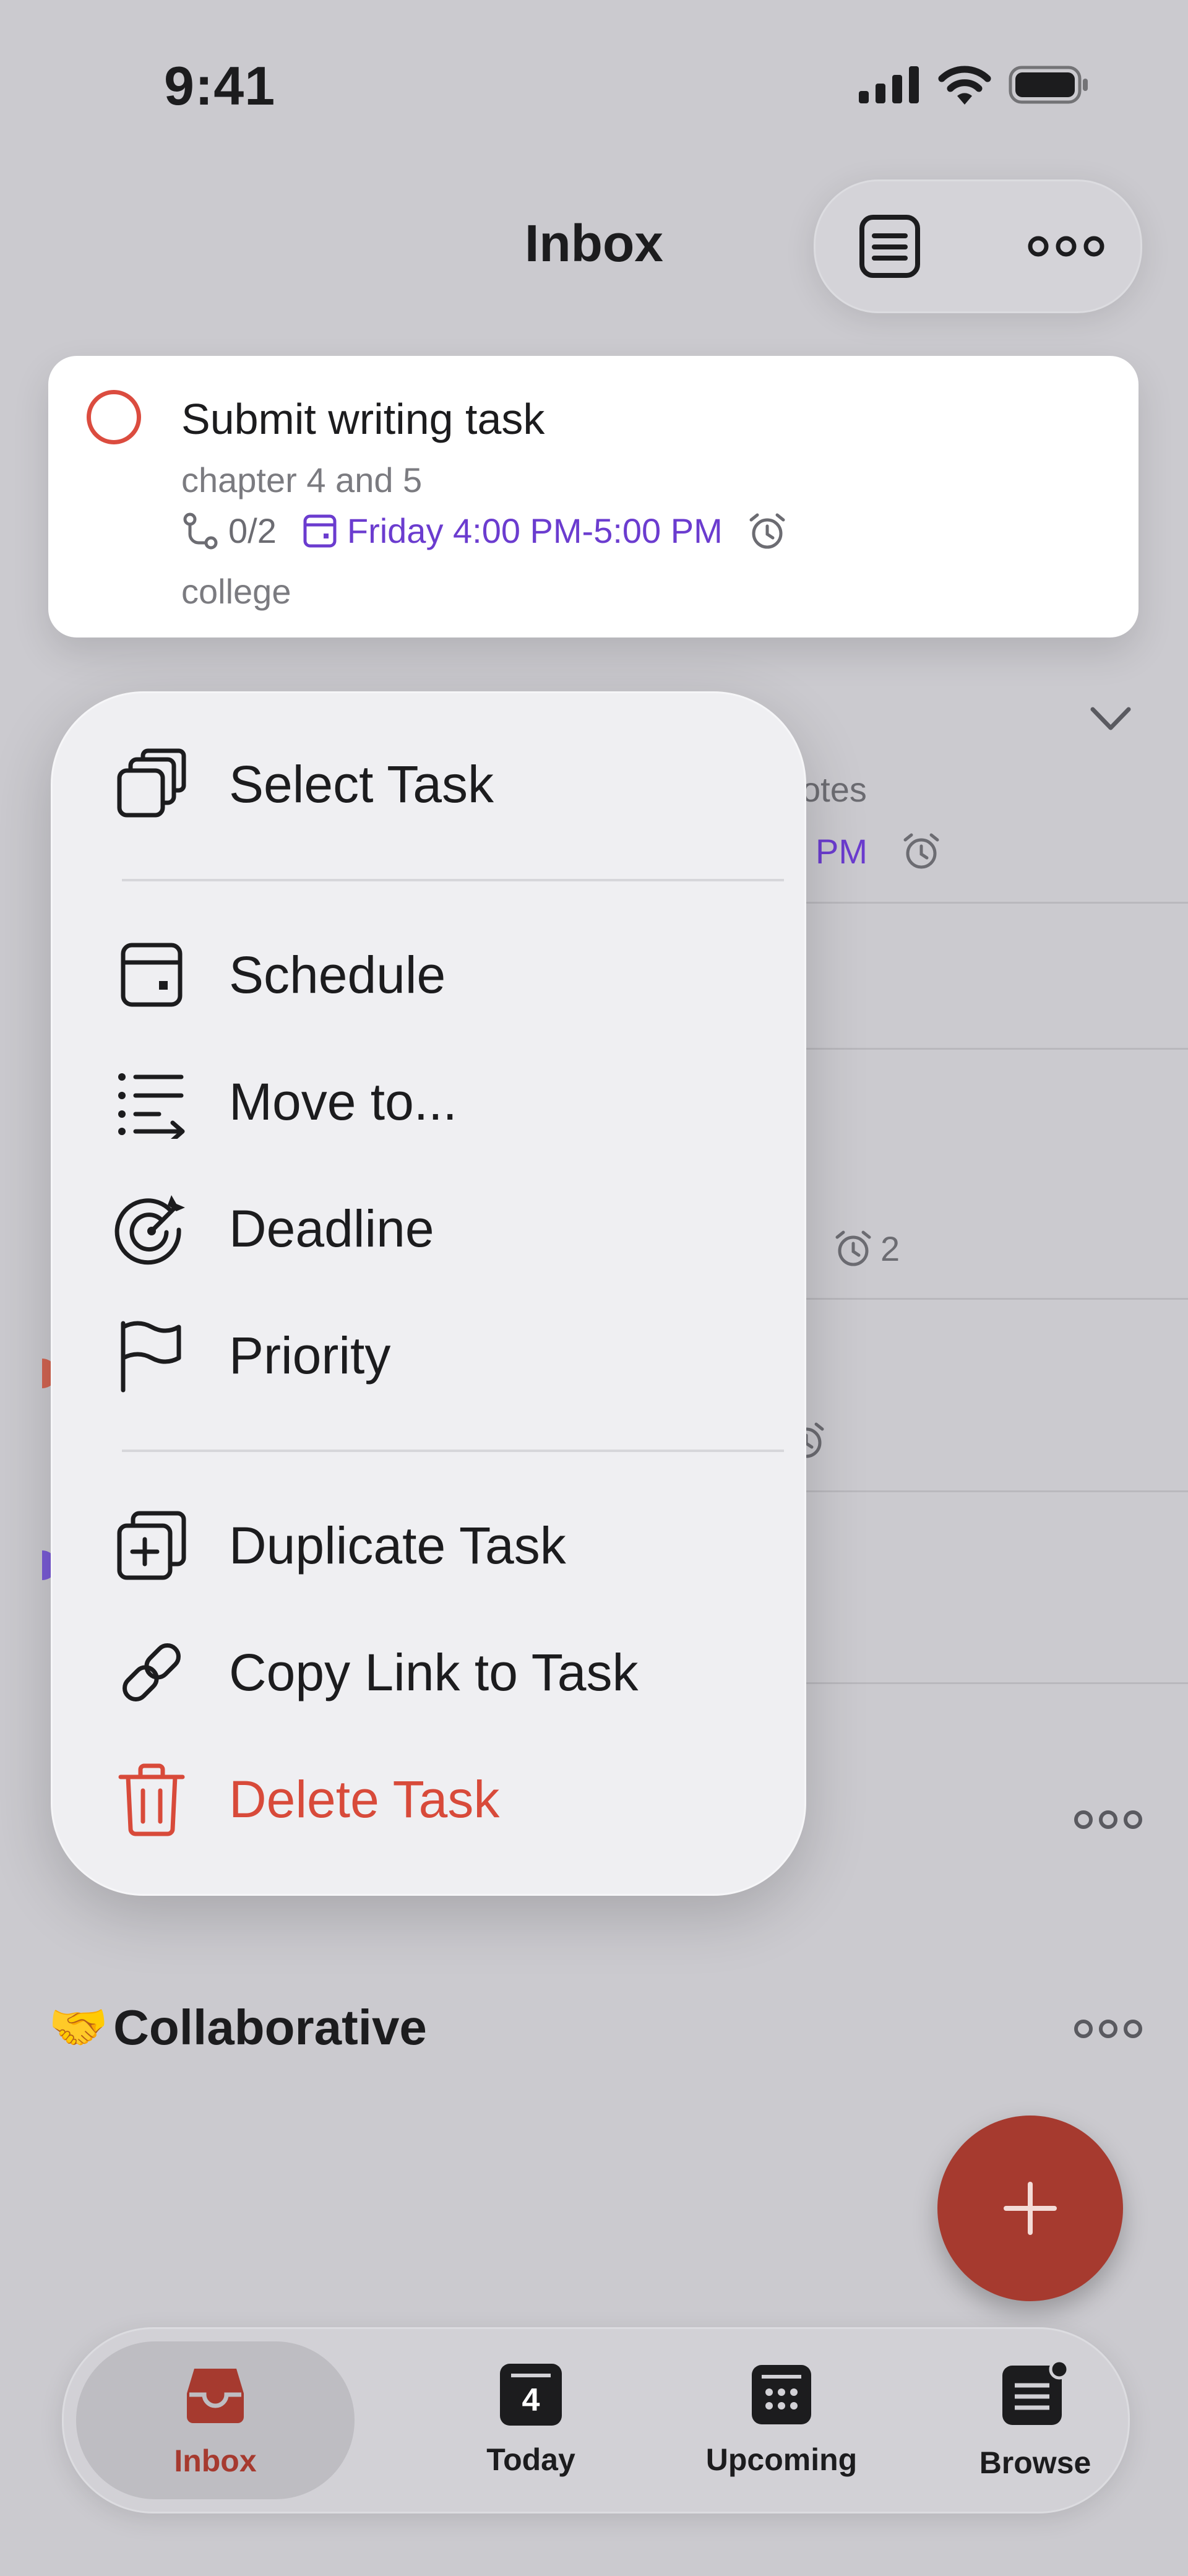 The height and width of the screenshot is (2576, 1188). Describe the element at coordinates (439, 1355) in the screenshot. I see `menu-priority: Priority` at that location.